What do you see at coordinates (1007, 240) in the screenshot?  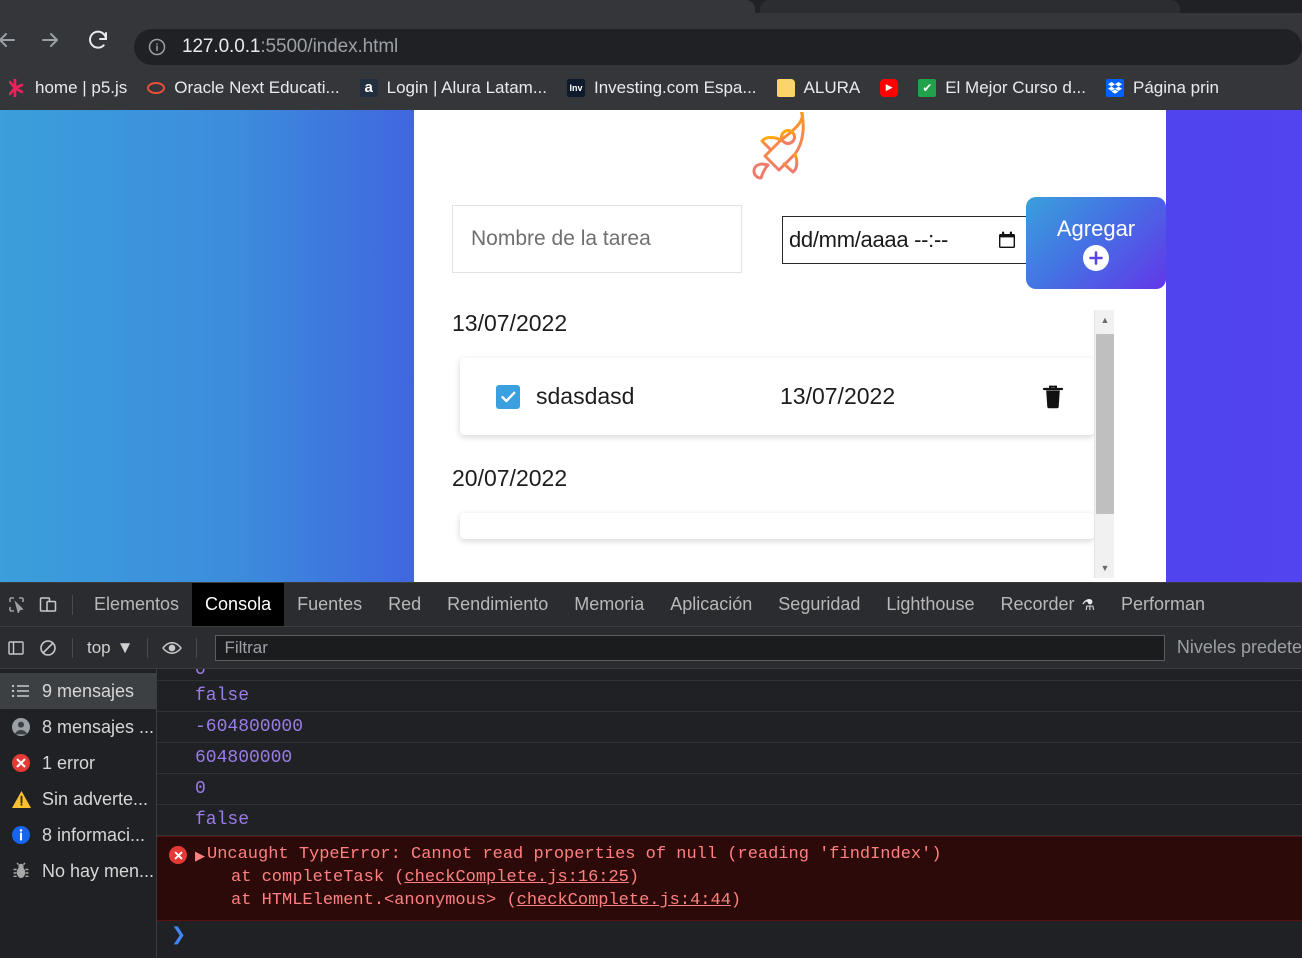 I see `calendar-icon` at bounding box center [1007, 240].